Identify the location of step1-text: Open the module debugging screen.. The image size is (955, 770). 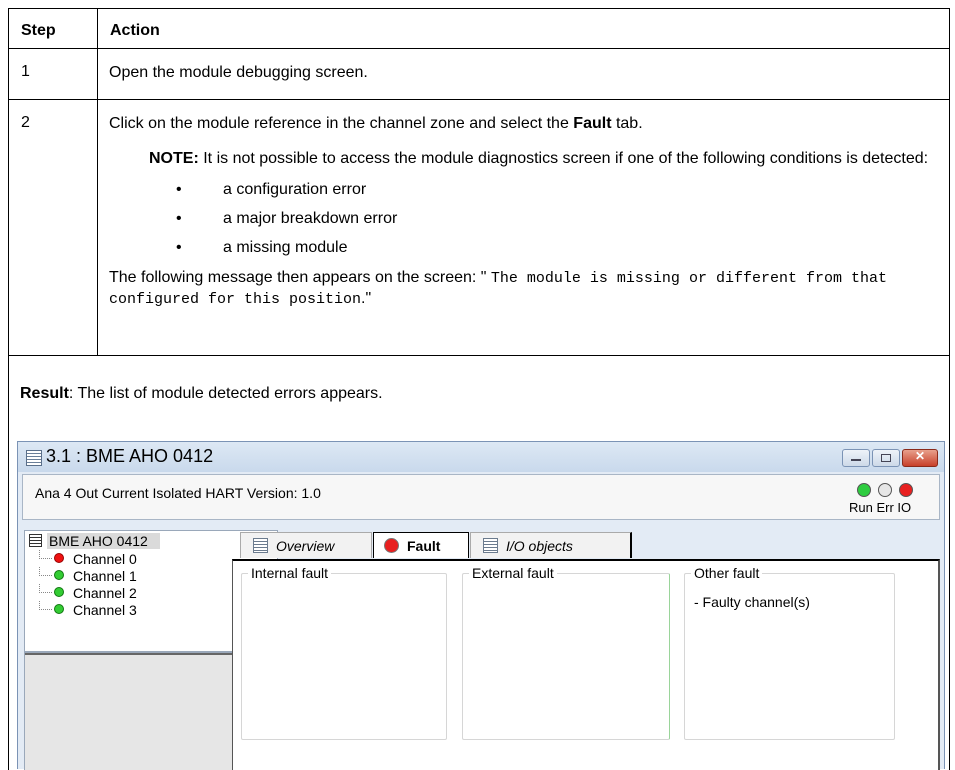
(523, 73).